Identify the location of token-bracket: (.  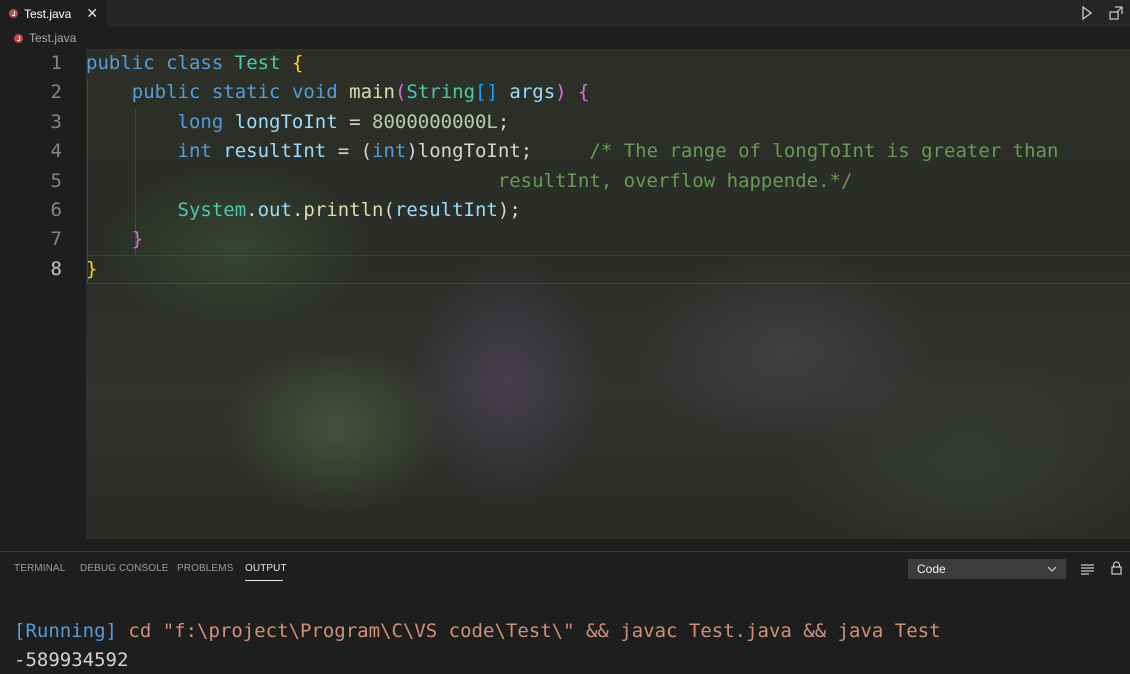
(400, 92).